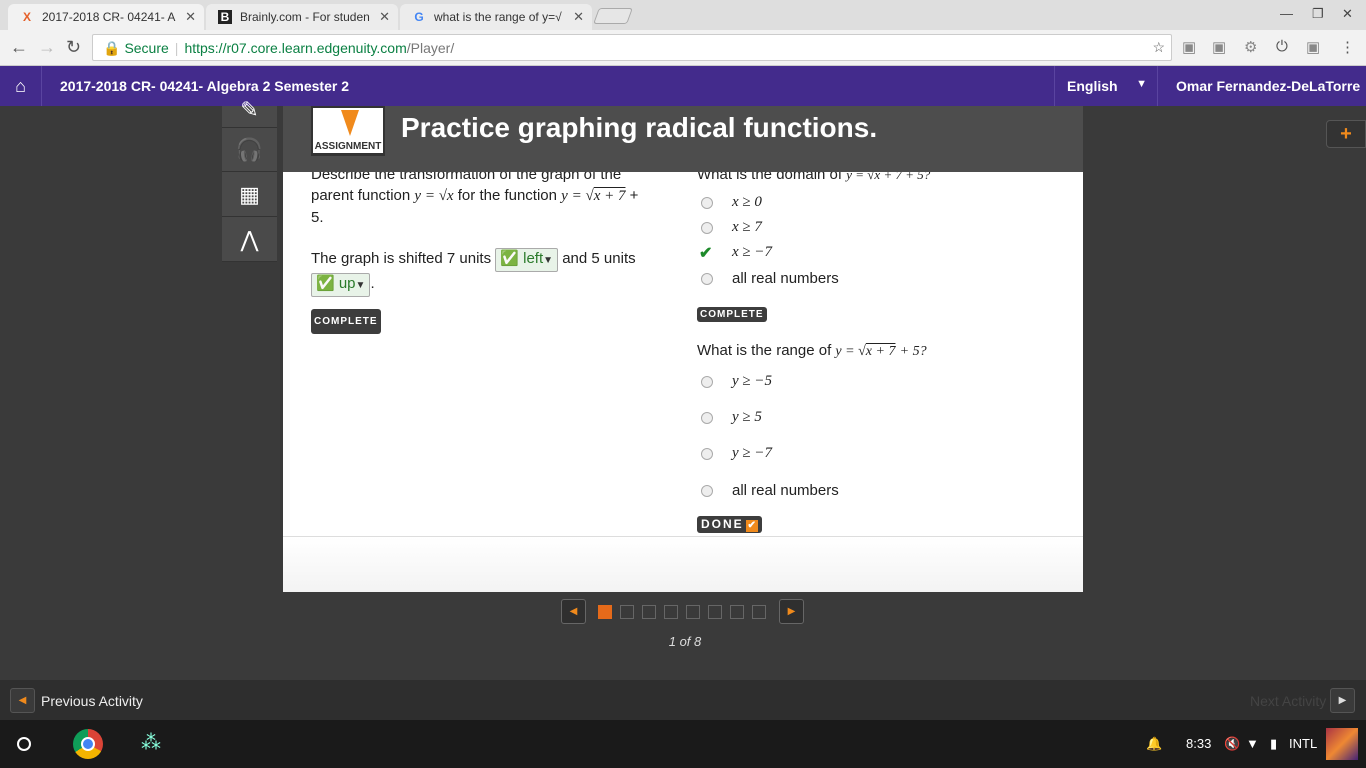 Image resolution: width=1366 pixels, height=768 pixels. Describe the element at coordinates (249, 110) in the screenshot. I see `pencil-tool-icon: ✎` at that location.